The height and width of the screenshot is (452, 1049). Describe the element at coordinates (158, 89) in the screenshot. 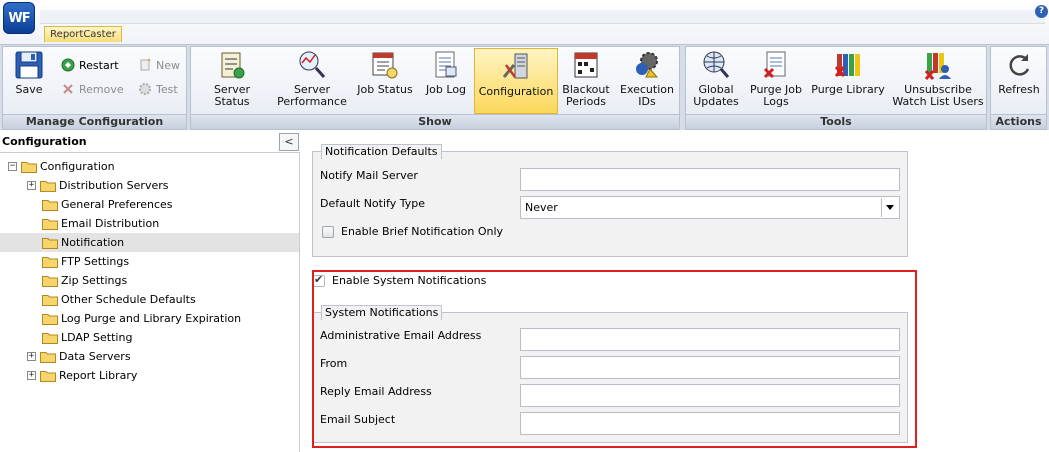

I see `test-button: Test` at that location.